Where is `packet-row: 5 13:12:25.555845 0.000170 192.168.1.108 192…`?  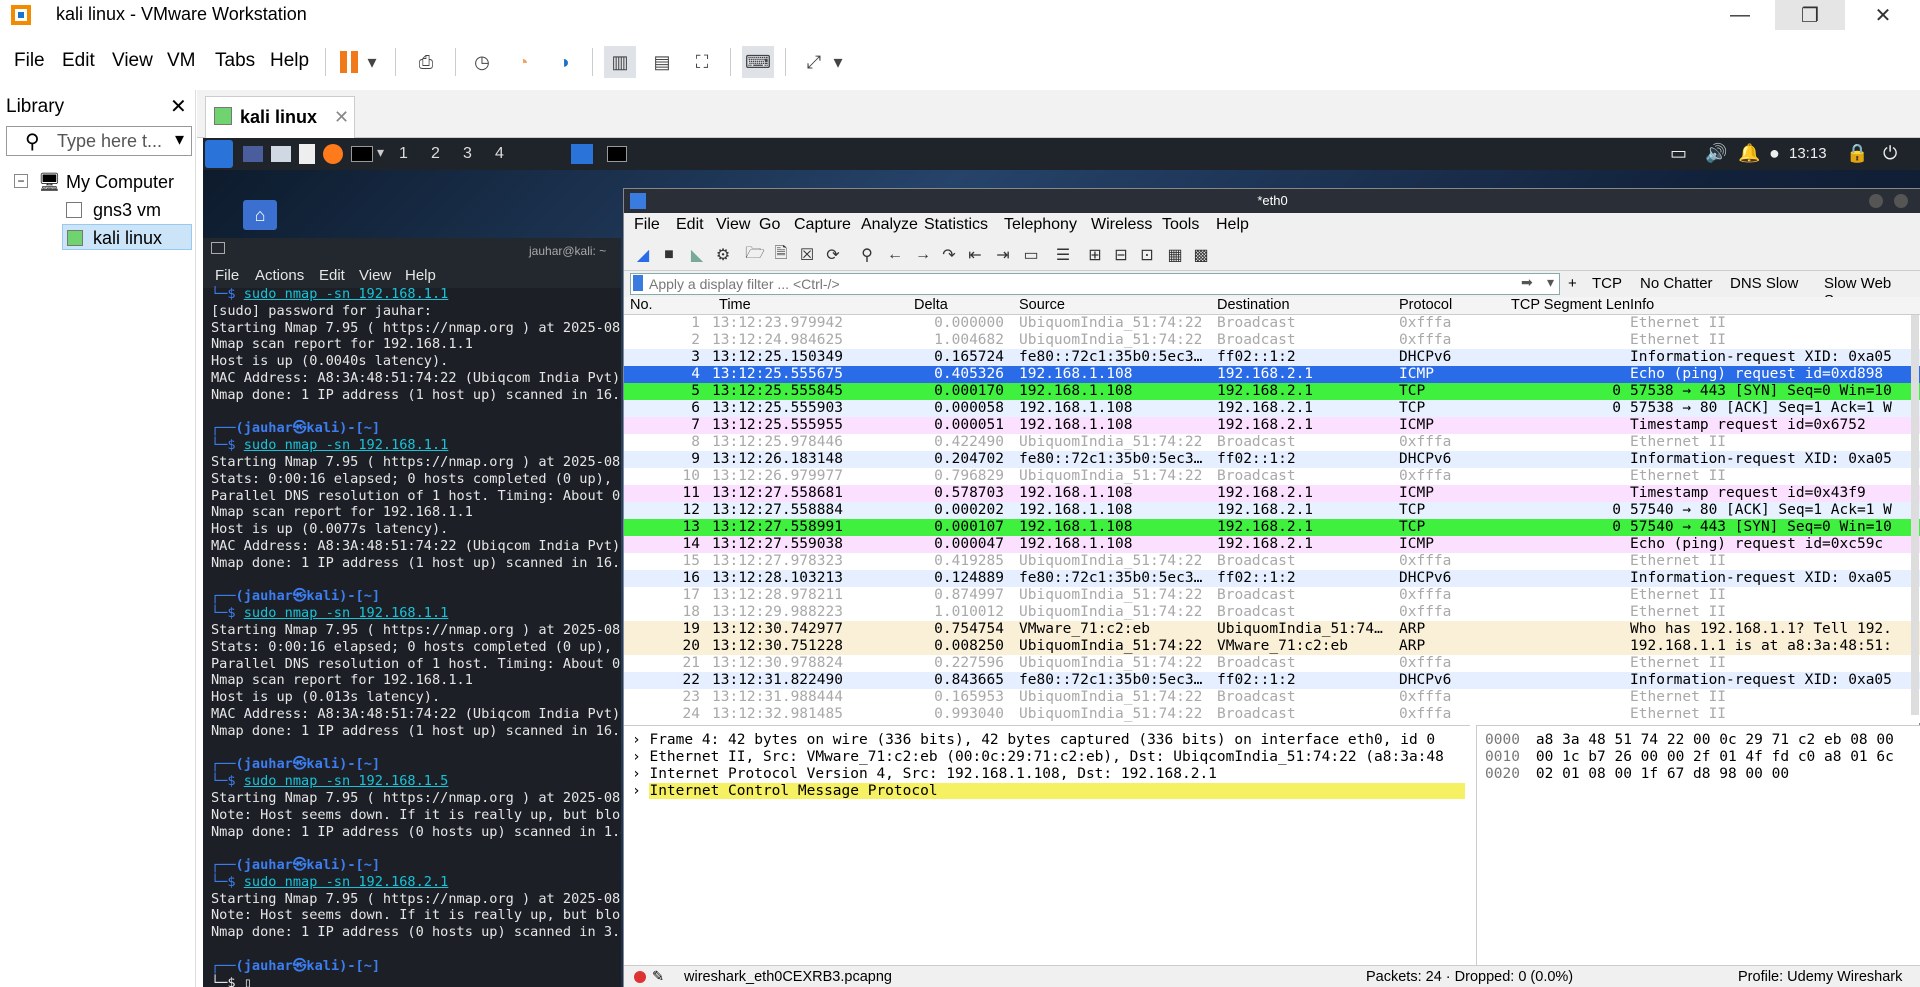
packet-row: 5 13:12:25.555845 0.000170 192.168.1.108 192… is located at coordinates (1272, 391).